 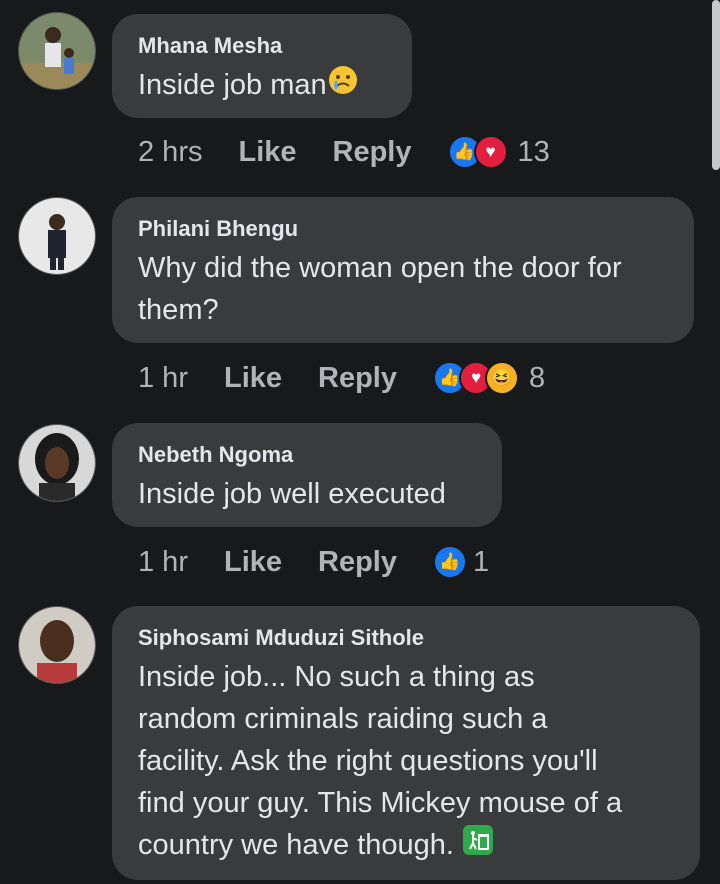 I want to click on haha-icon: 😆, so click(x=502, y=378).